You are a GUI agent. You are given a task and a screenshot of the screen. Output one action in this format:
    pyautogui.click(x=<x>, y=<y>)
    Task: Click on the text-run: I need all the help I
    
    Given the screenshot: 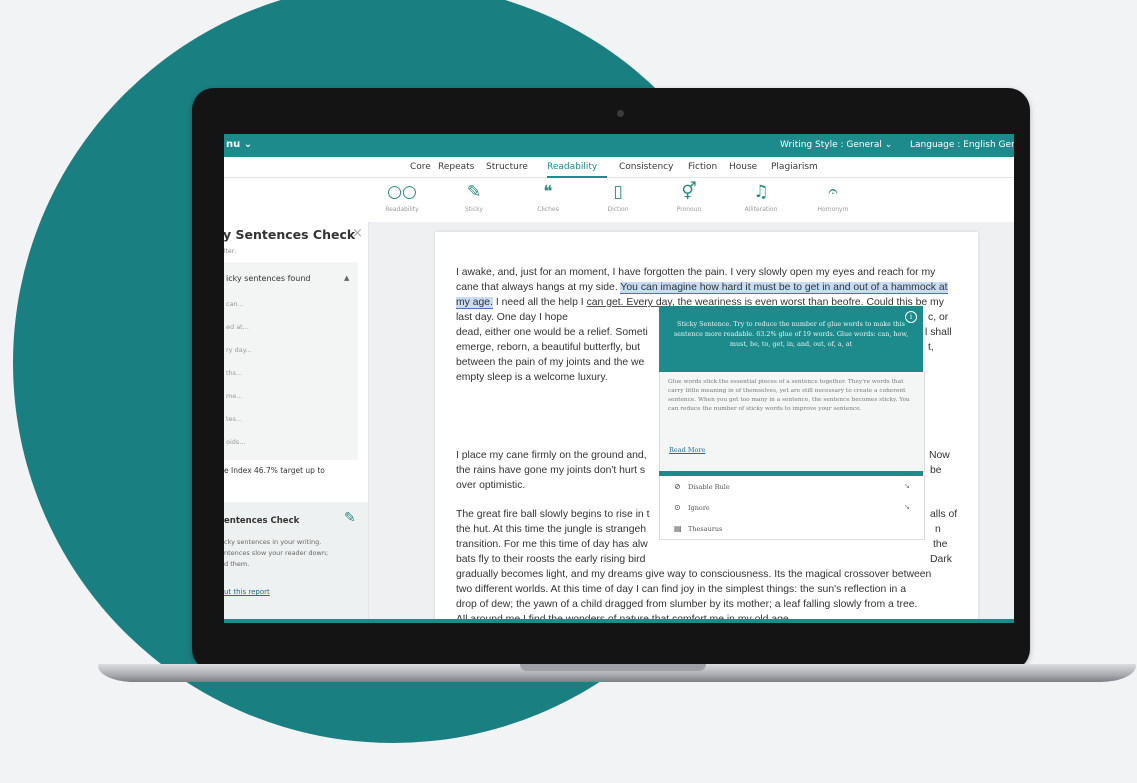 What is the action you would take?
    pyautogui.click(x=539, y=302)
    